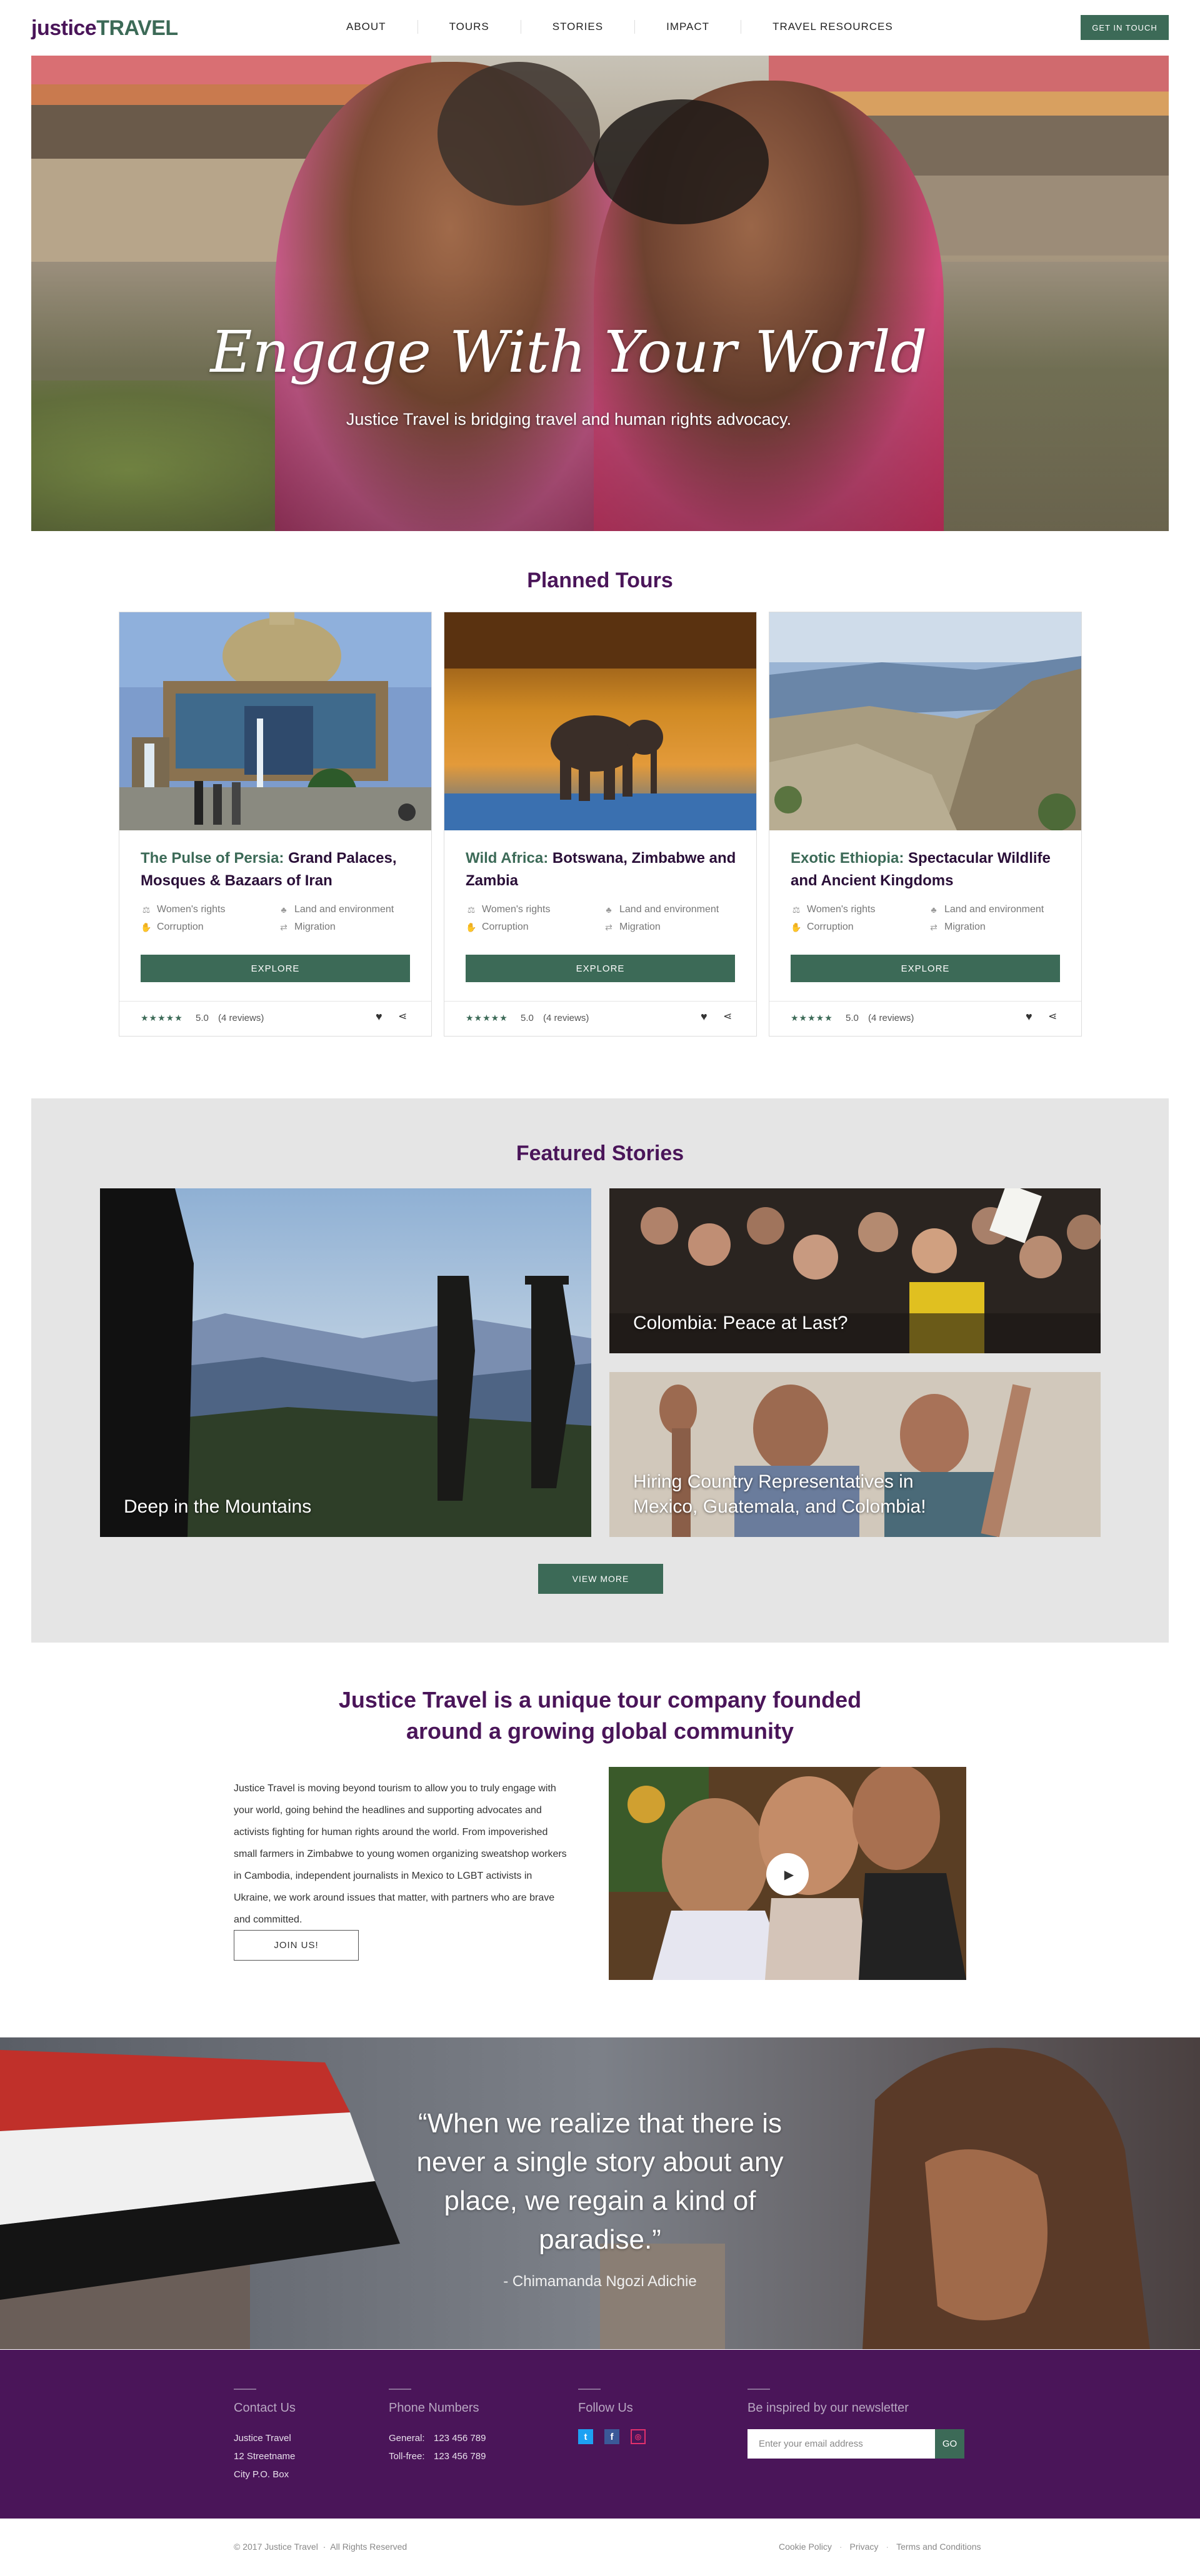 The height and width of the screenshot is (2576, 1200). What do you see at coordinates (434, 2408) in the screenshot?
I see `footer-heading: Phone Numbers` at bounding box center [434, 2408].